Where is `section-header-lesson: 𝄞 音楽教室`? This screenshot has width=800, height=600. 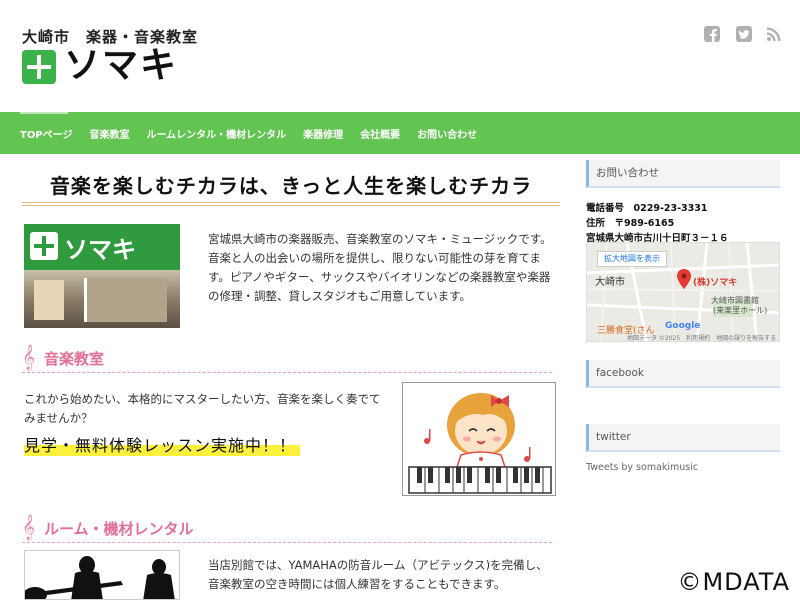 section-header-lesson: 𝄞 音楽教室 is located at coordinates (287, 358).